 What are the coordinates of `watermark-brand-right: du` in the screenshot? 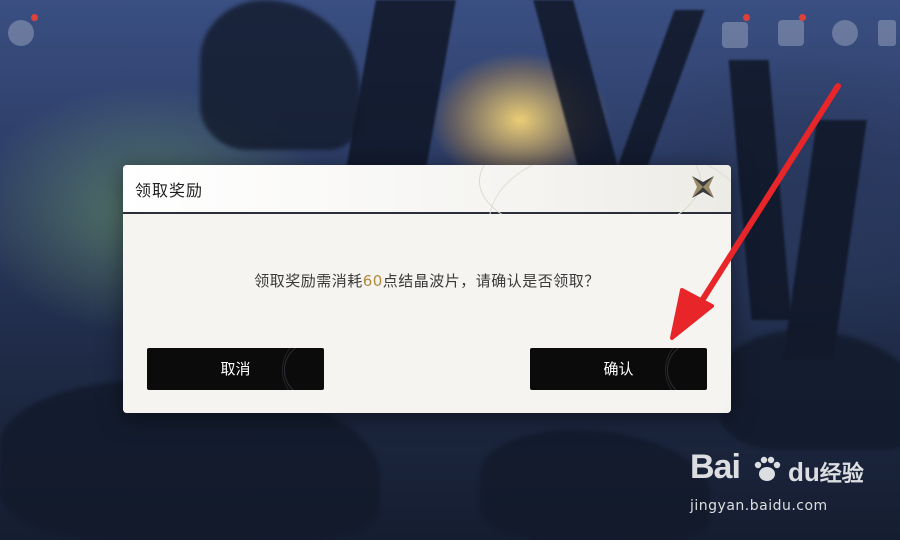 It's located at (804, 472).